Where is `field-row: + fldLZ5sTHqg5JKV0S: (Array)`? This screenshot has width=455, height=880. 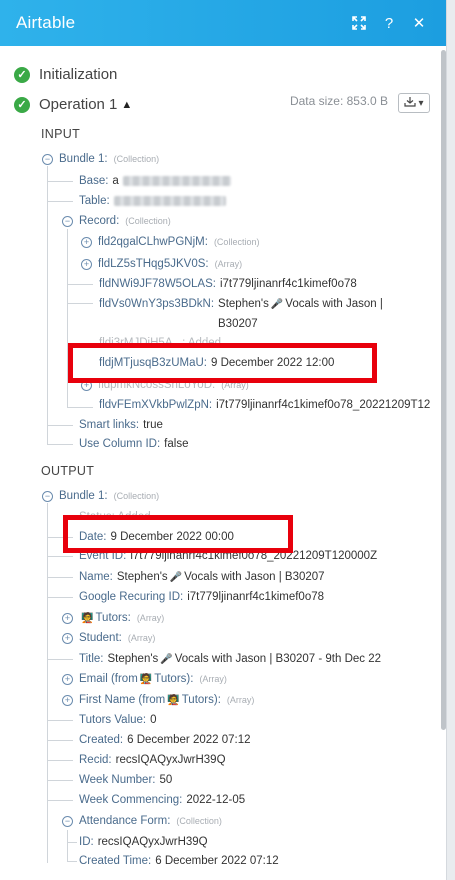
field-row: + fldLZ5sTHqg5JKV0S: (Array) is located at coordinates (161, 264).